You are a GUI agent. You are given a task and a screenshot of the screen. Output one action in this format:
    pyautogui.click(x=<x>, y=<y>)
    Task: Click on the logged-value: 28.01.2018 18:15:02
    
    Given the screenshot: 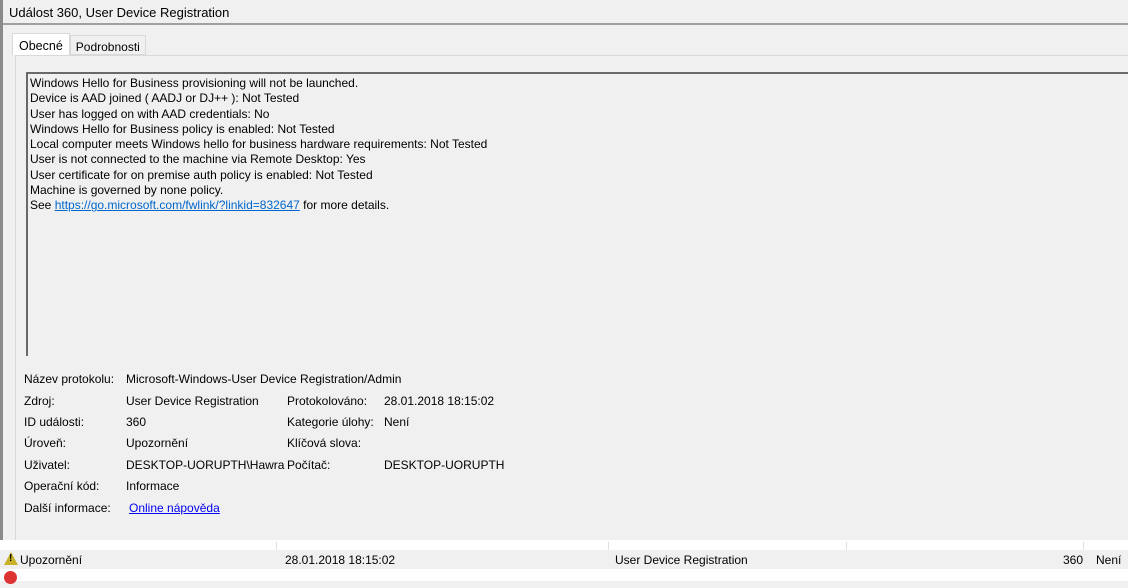 What is the action you would take?
    pyautogui.click(x=439, y=401)
    